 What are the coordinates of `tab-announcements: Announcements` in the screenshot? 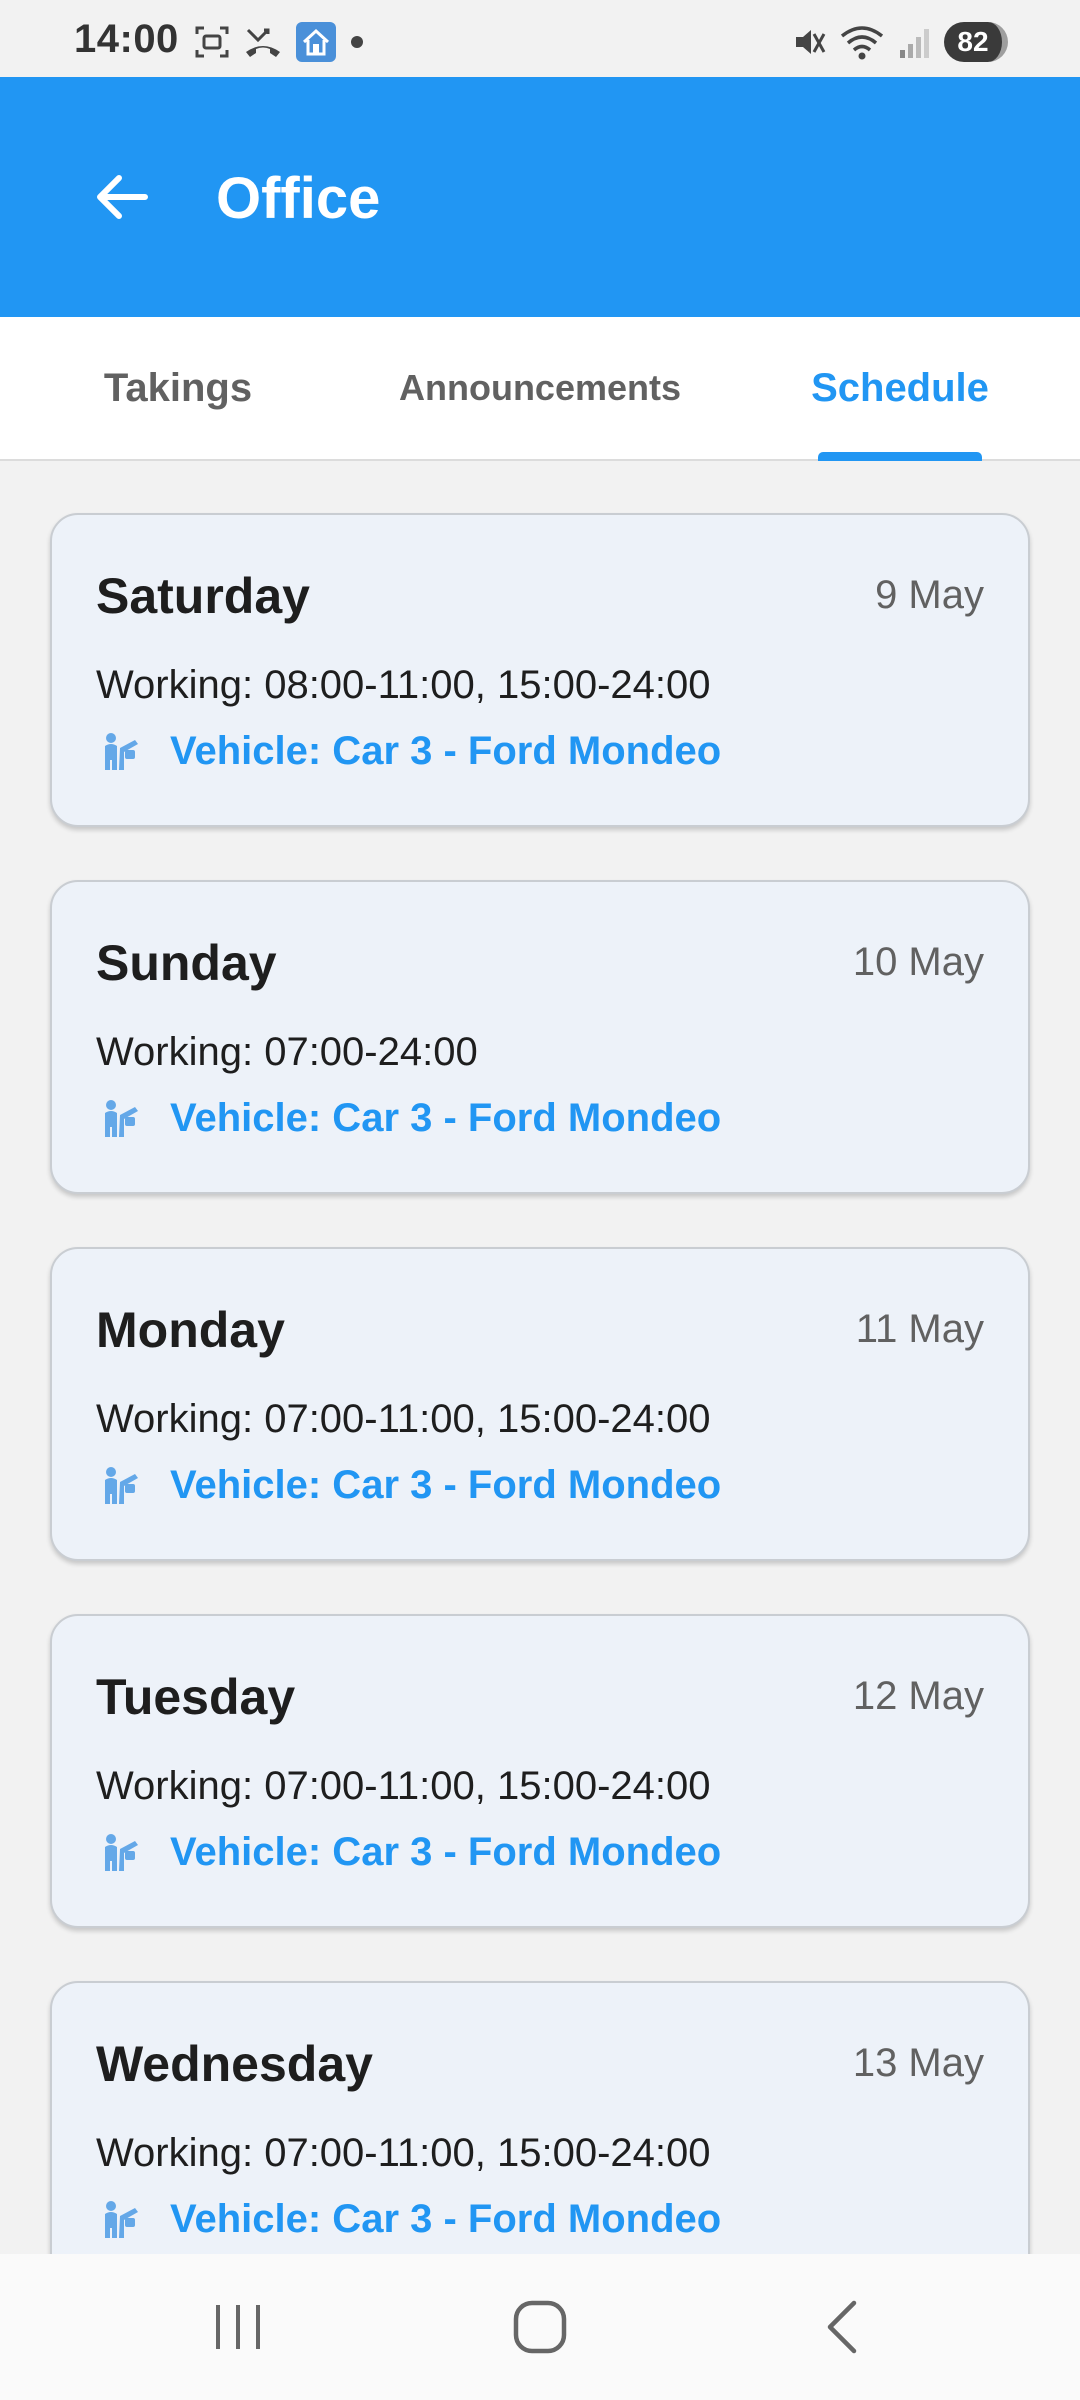 It's located at (540, 388).